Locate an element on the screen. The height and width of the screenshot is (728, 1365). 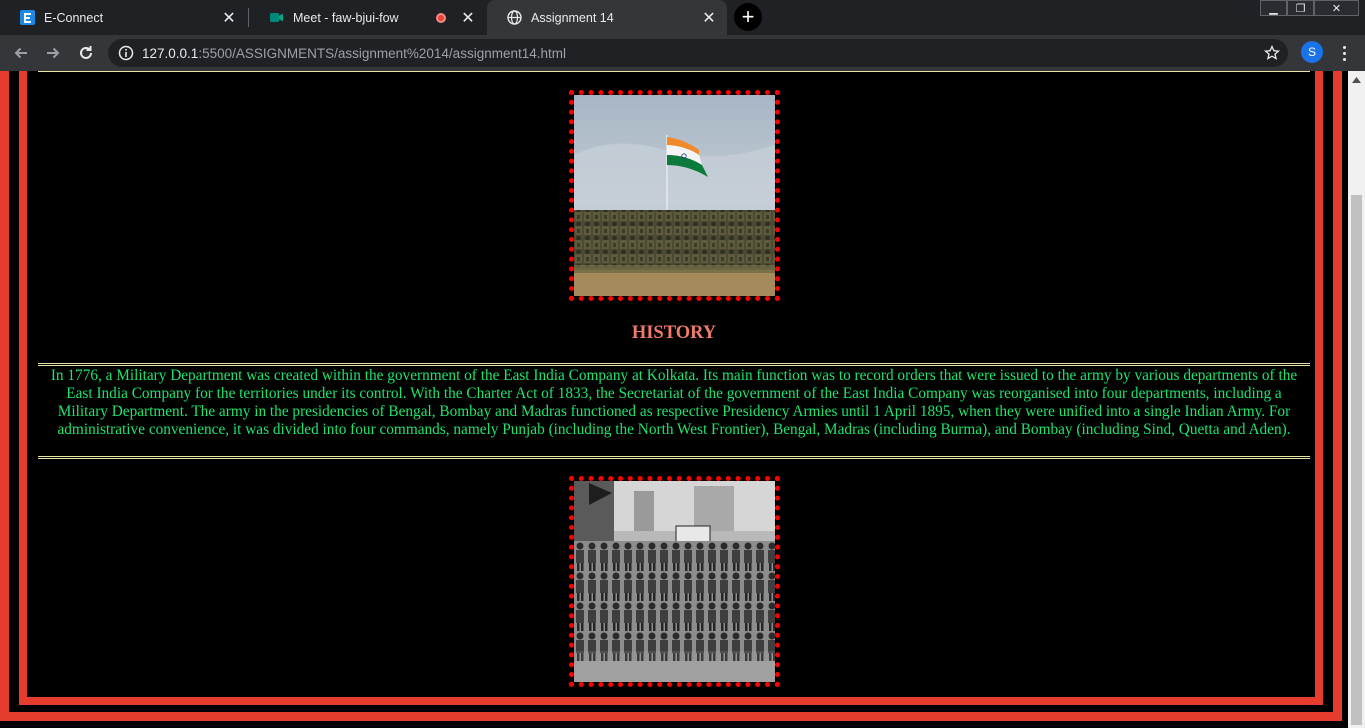
meet-icon is located at coordinates (276, 17).